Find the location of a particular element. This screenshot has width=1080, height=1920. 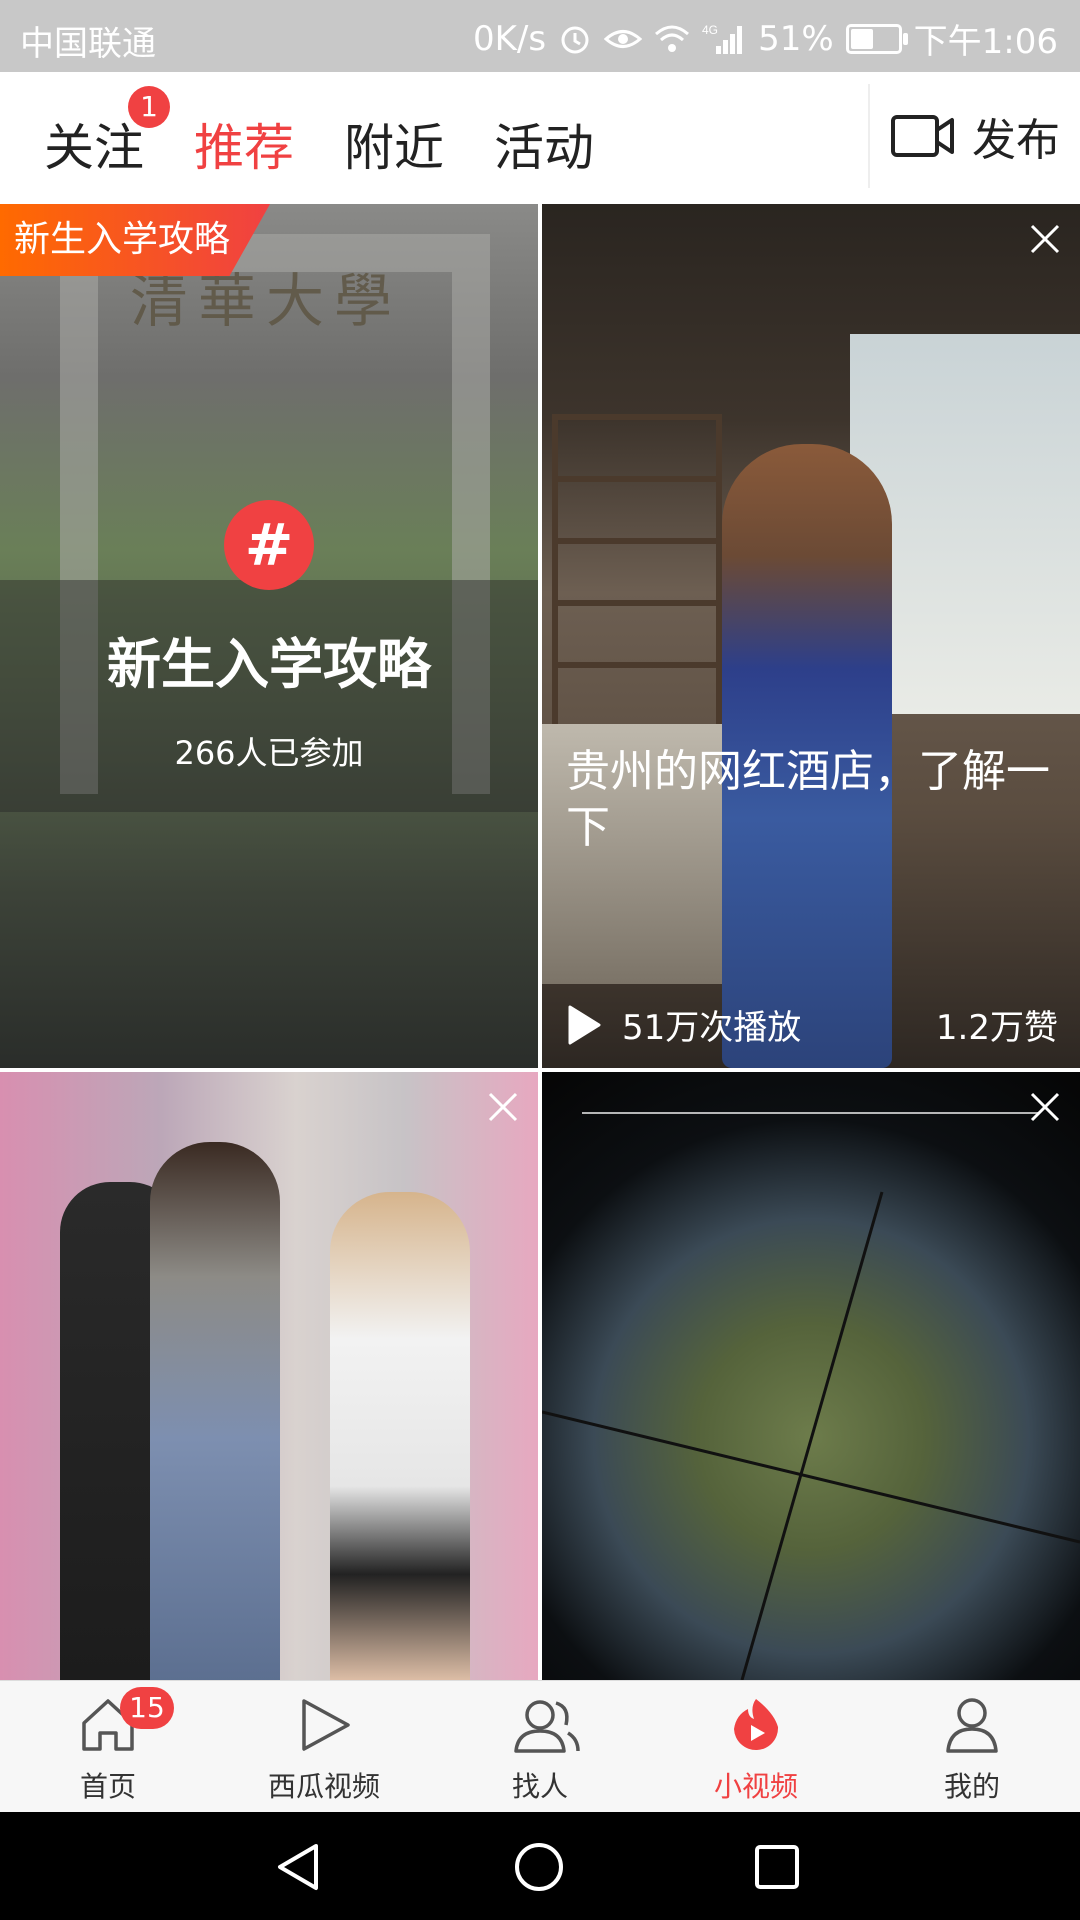

topic-title: 新生入学攻略 is located at coordinates (269, 664).